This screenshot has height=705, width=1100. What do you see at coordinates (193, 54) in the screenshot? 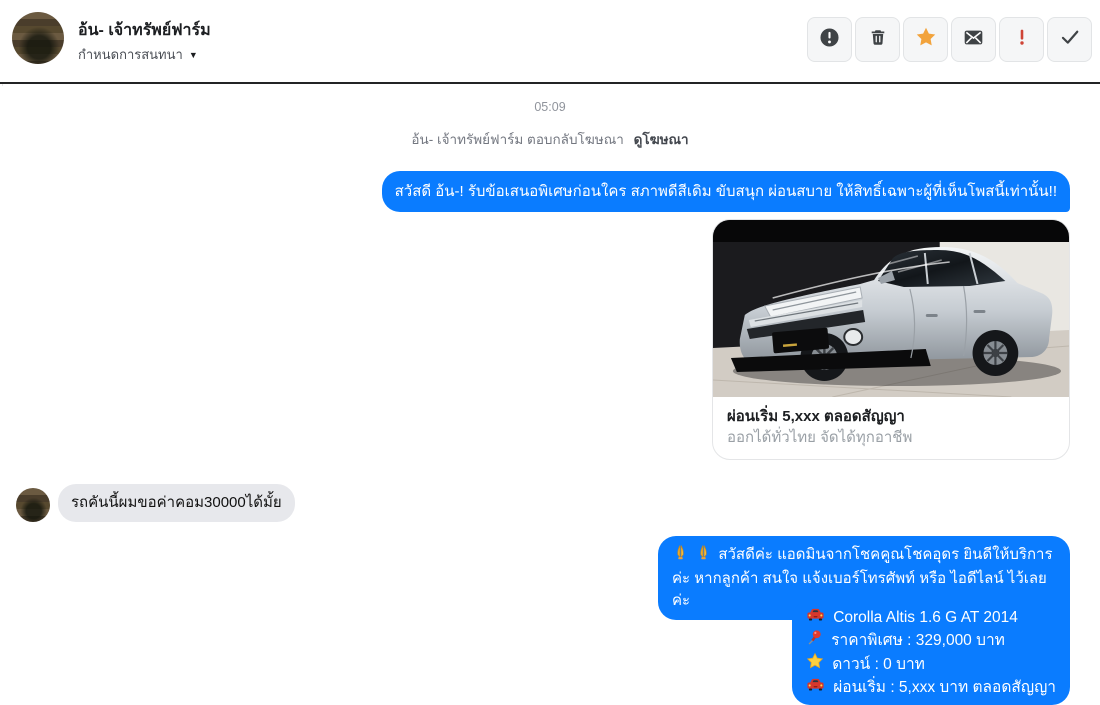
I see `chevron-down-icon: ▼` at bounding box center [193, 54].